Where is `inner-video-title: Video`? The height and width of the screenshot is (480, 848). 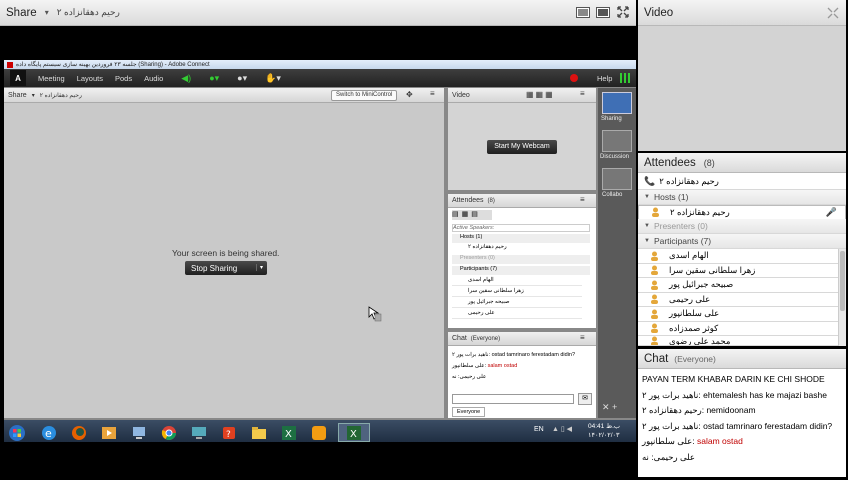 inner-video-title: Video is located at coordinates (461, 95).